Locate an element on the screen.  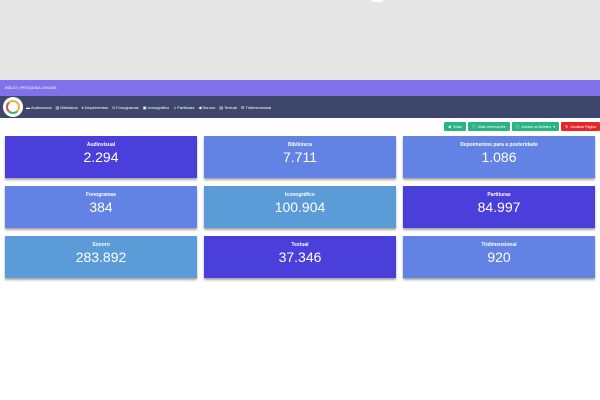
nav-label: Iconográfico is located at coordinates (158, 107).